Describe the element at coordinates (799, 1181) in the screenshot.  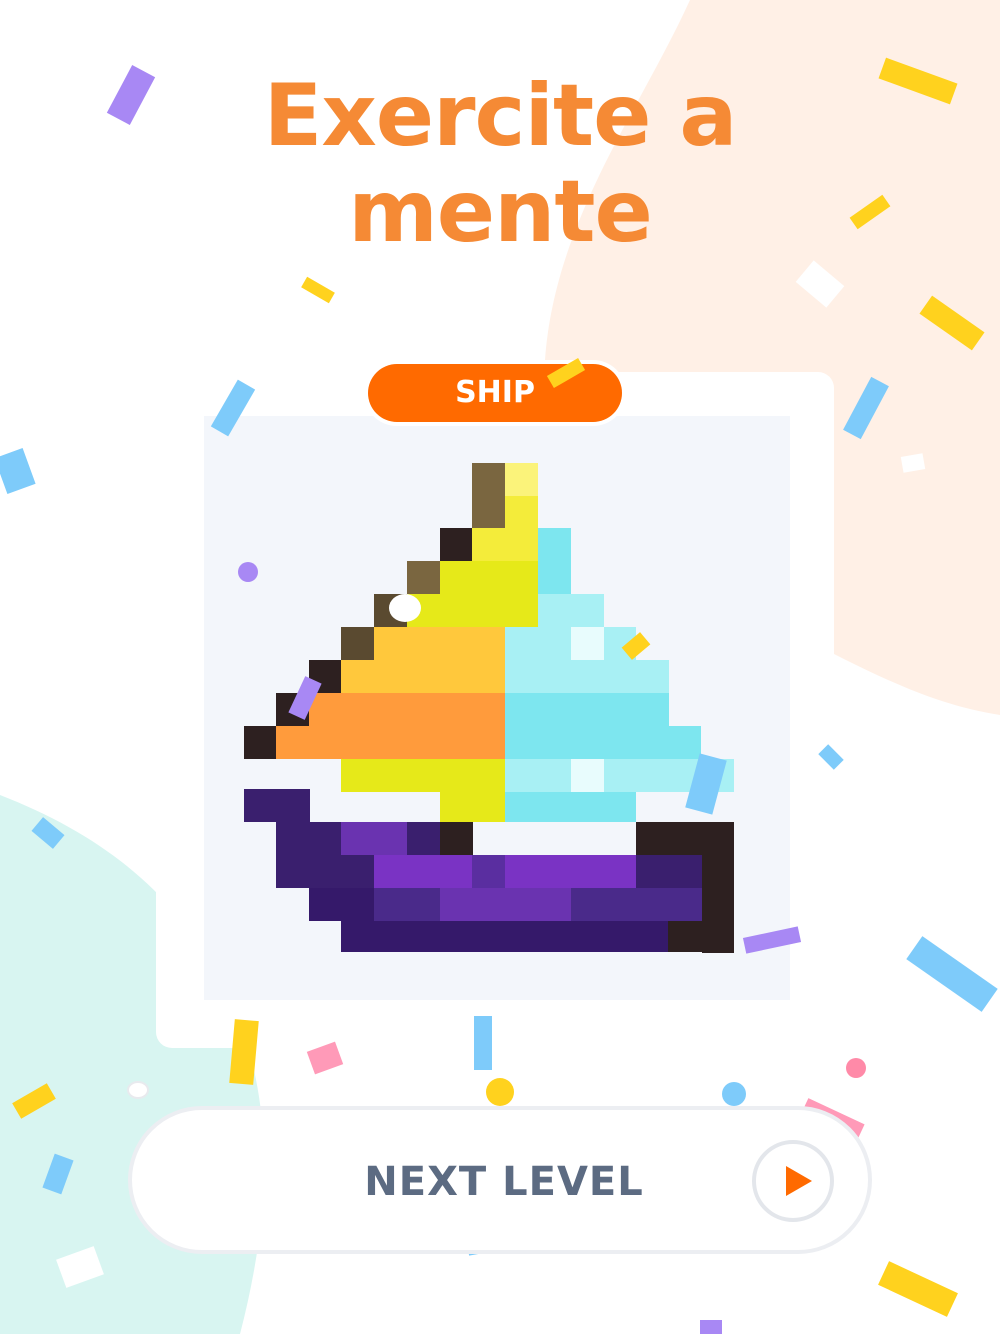
I see `play-triangle` at that location.